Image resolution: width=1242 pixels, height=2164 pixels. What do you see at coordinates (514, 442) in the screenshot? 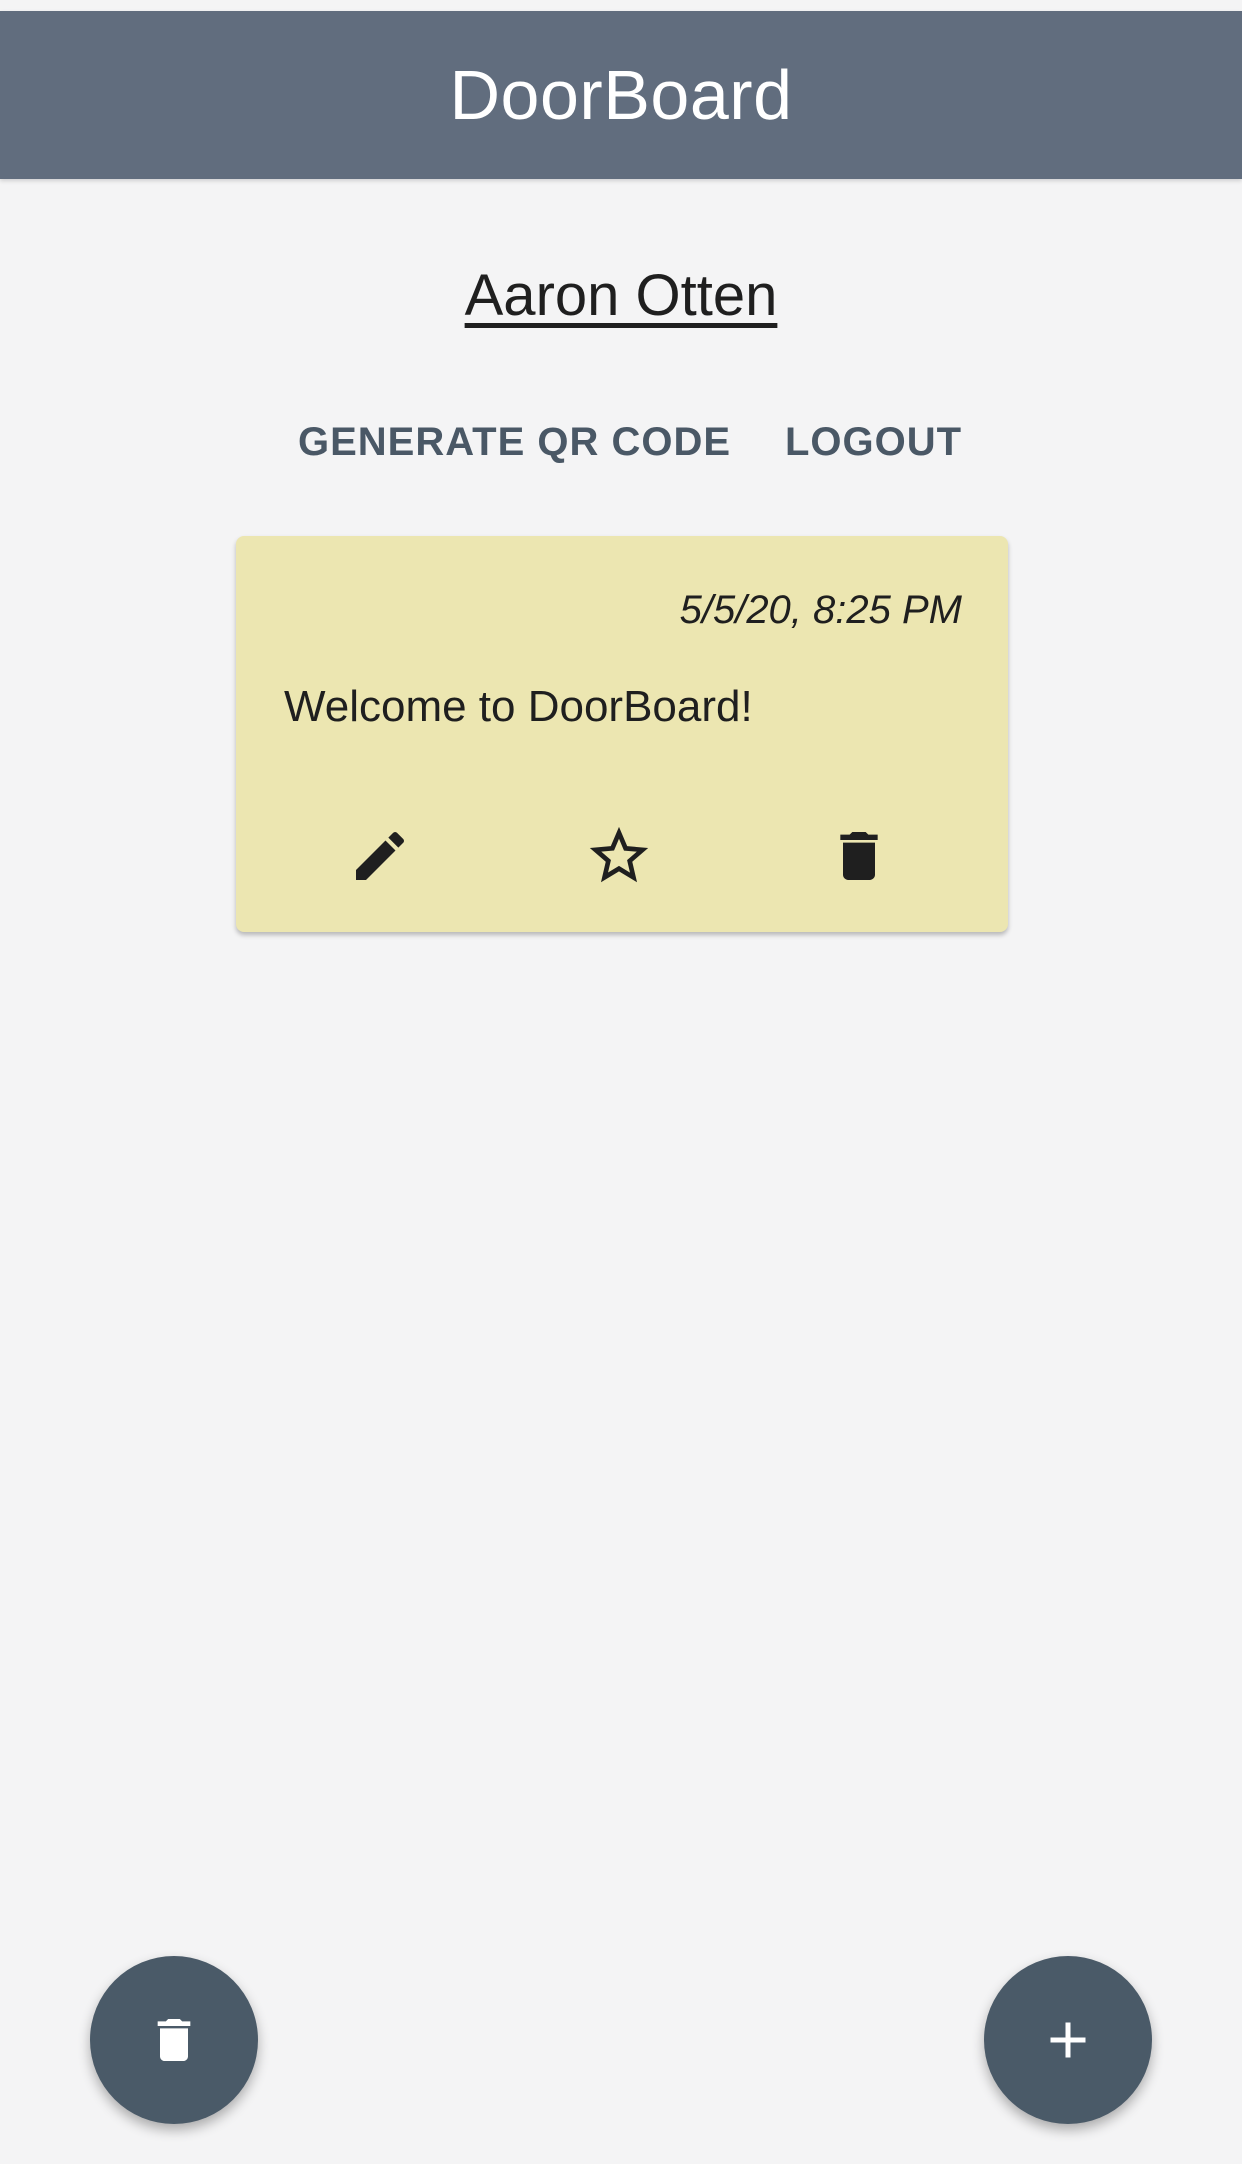
I see `generate-qr-code-button: GENERATE QR CODE` at bounding box center [514, 442].